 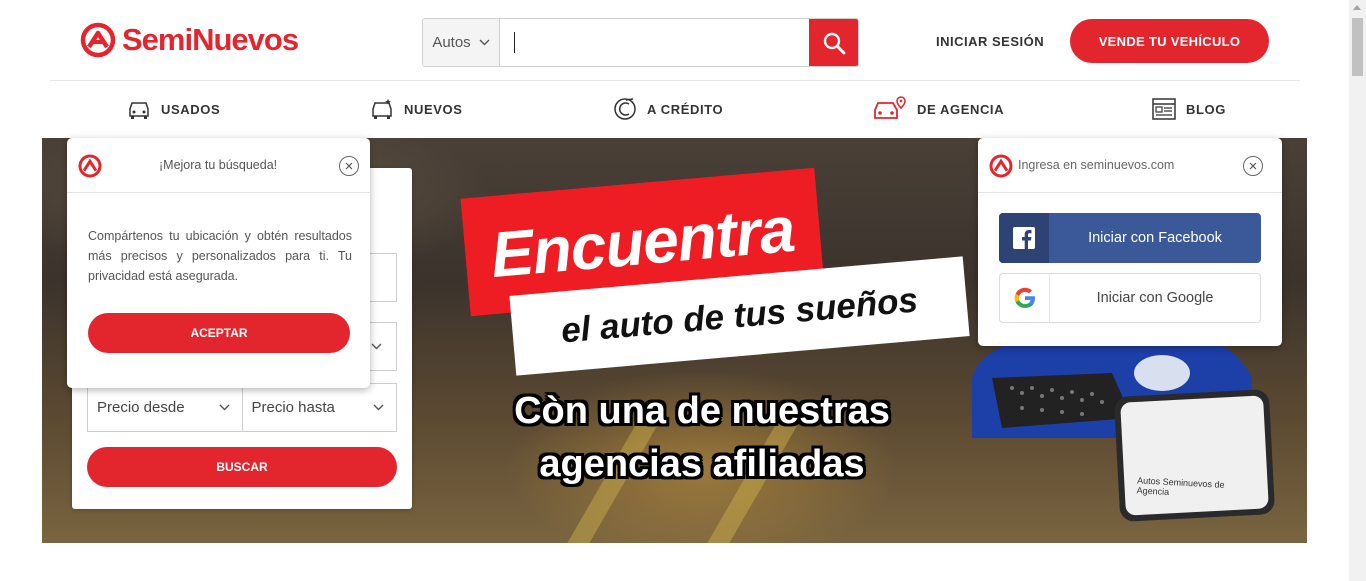 I want to click on hero-line-2: agencias afiliadas, so click(x=702, y=464).